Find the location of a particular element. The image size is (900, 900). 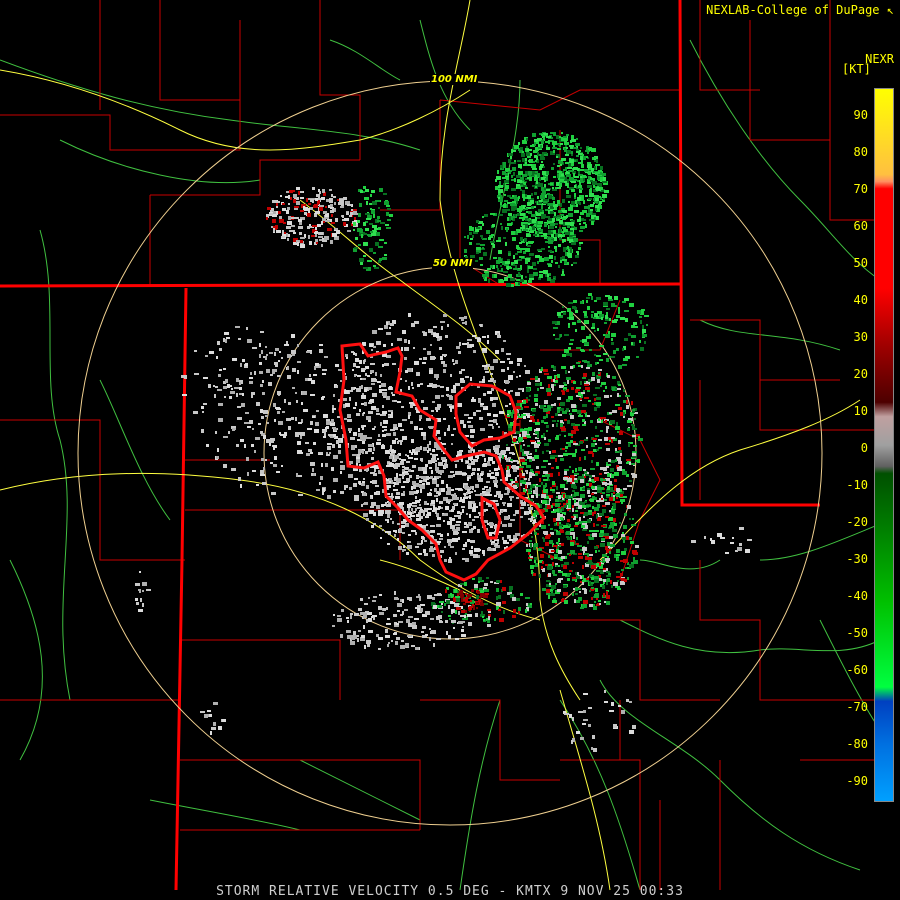

scale-tick-label: -80 is located at coordinates (857, 744).